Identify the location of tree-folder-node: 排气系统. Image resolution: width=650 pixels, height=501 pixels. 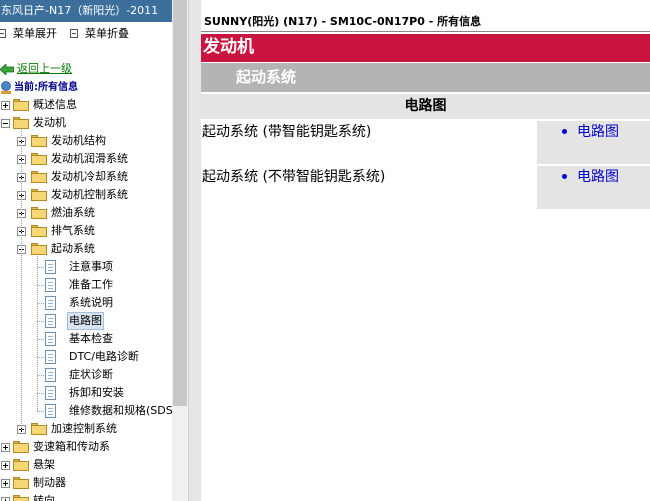
(86, 231).